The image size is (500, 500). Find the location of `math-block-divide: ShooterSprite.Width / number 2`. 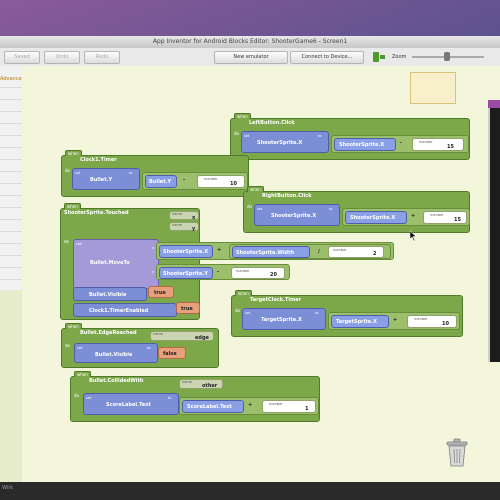

math-block-divide: ShooterSprite.Width / number 2 is located at coordinates (310, 251).